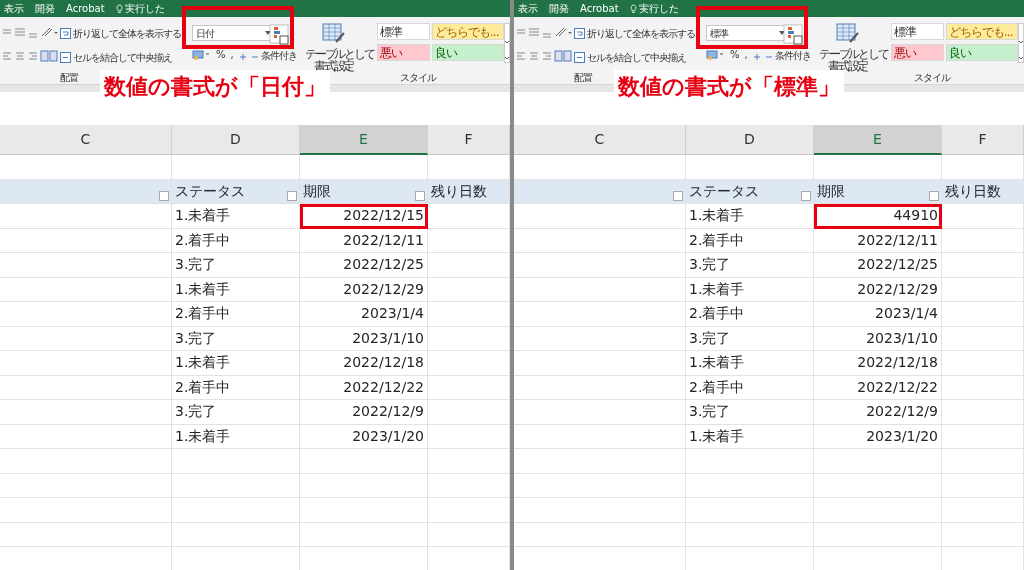  I want to click on table-cell: 44910, so click(878, 216).